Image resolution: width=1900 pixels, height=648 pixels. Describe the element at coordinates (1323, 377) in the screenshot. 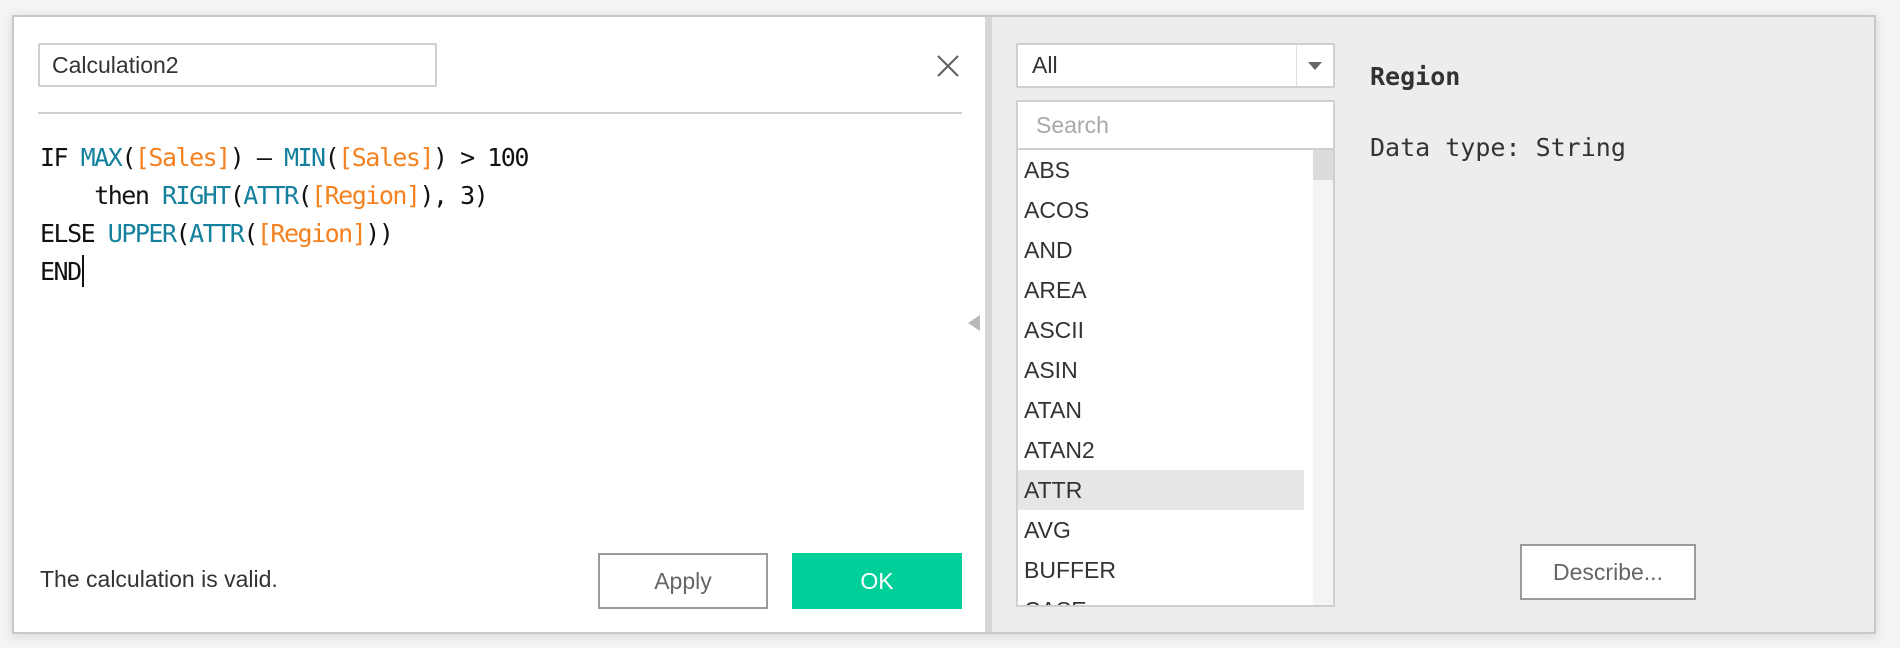

I see `list-scrollbar` at that location.